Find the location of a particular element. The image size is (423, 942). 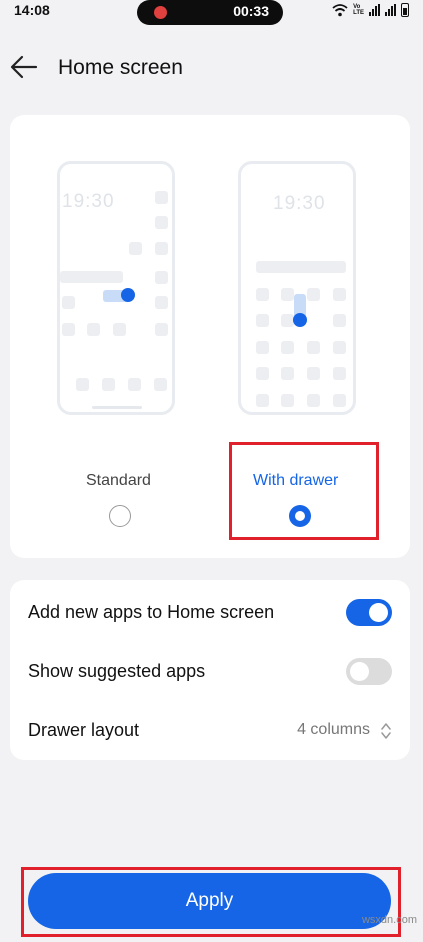

add-new-apps-label: Add new apps to Home screen is located at coordinates (151, 612).